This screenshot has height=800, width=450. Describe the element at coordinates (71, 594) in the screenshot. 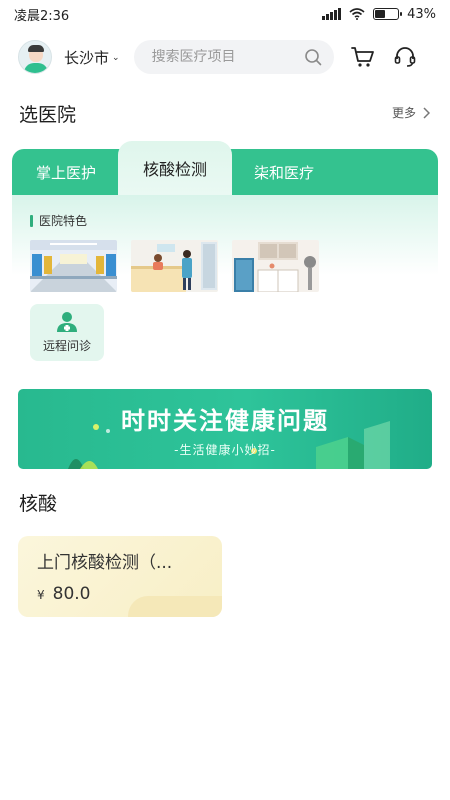

I see `price-value: 80.0` at that location.